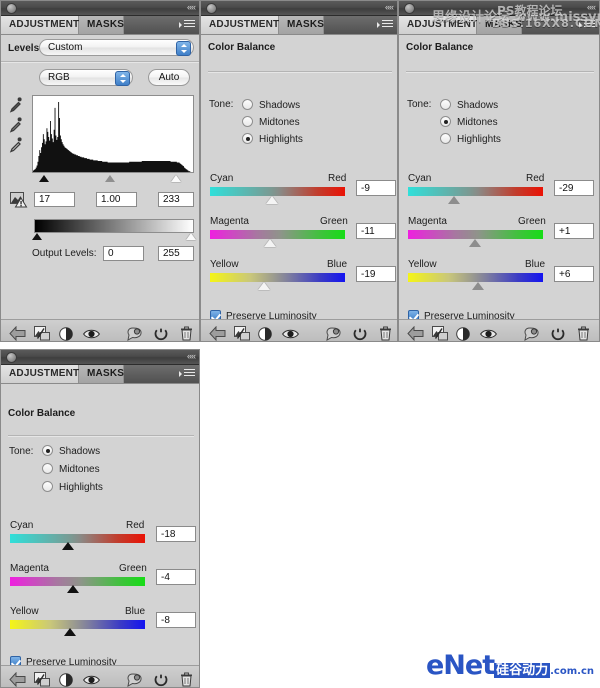 This screenshot has width=600, height=688. Describe the element at coordinates (16, 105) in the screenshot. I see `black-point-eyedropper-icon` at that location.